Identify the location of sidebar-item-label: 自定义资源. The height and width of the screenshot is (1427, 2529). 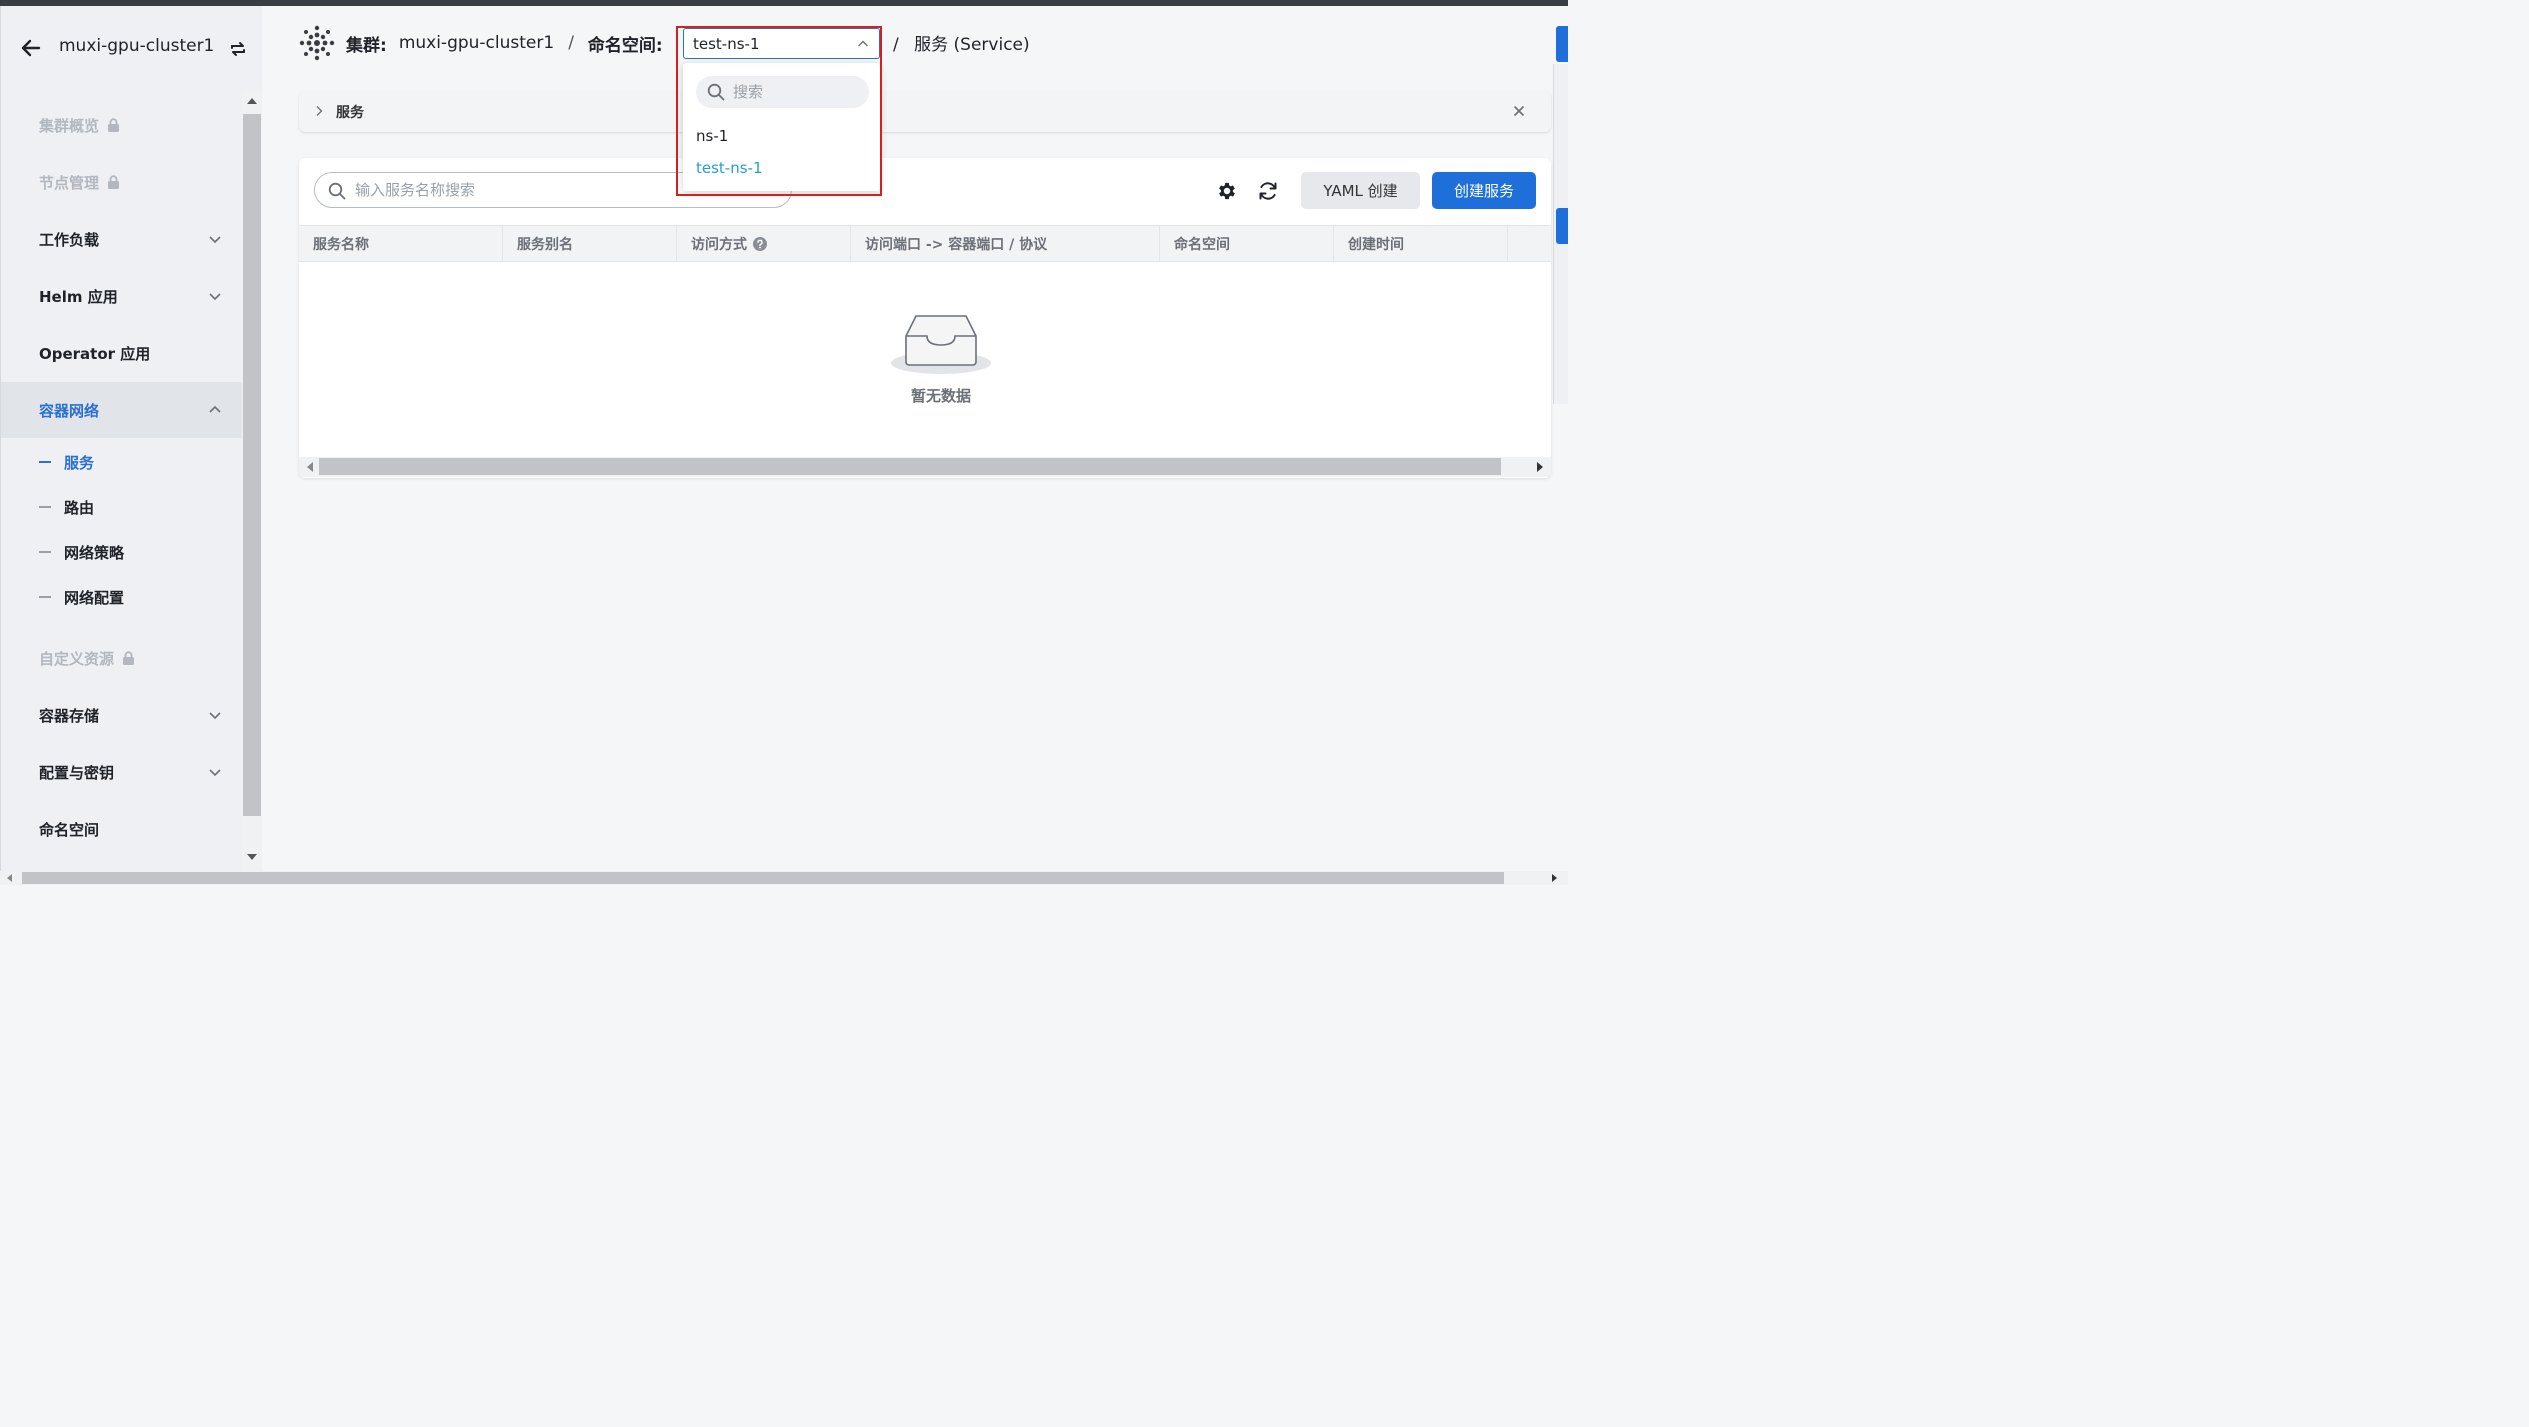
(77, 658).